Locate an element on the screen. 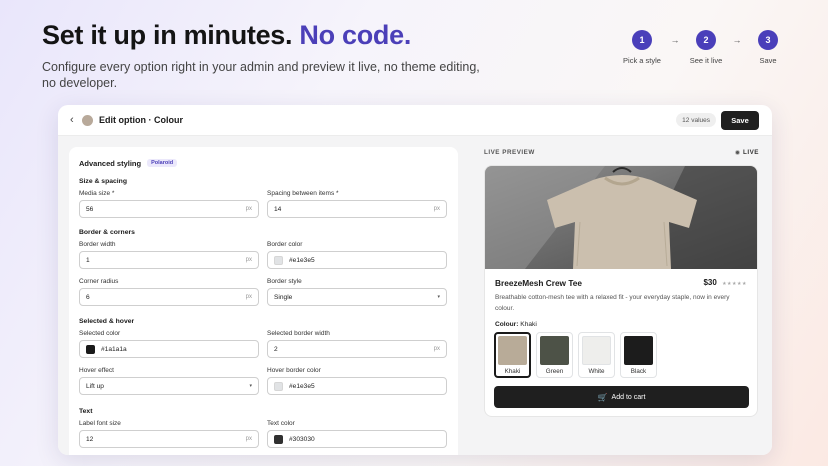  page-title: Set it up in minutes. No code. is located at coordinates (226, 35).